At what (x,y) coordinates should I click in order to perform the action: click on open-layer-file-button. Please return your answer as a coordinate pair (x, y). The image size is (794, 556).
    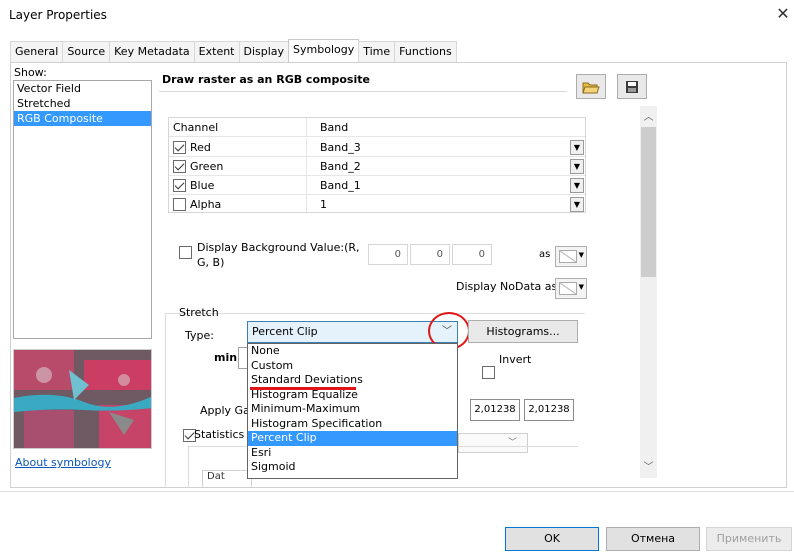
    Looking at the image, I should click on (591, 86).